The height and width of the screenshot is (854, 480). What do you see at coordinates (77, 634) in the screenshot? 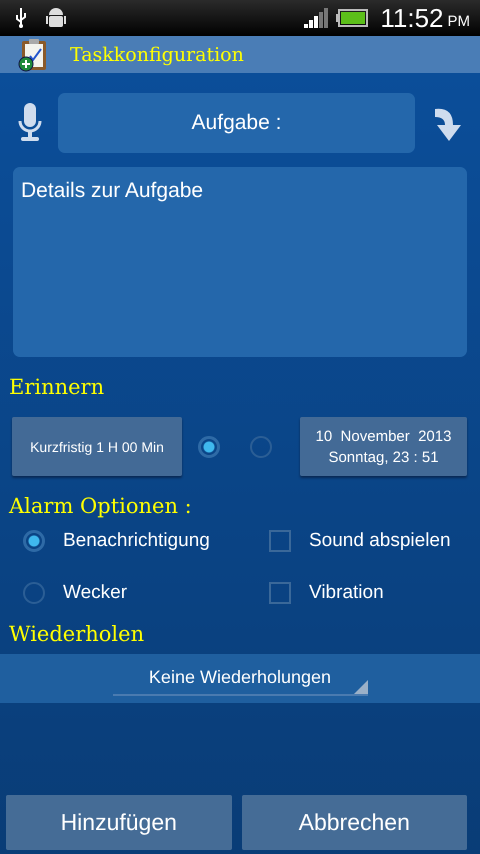
I see `section-heading: Wiederholen` at bounding box center [77, 634].